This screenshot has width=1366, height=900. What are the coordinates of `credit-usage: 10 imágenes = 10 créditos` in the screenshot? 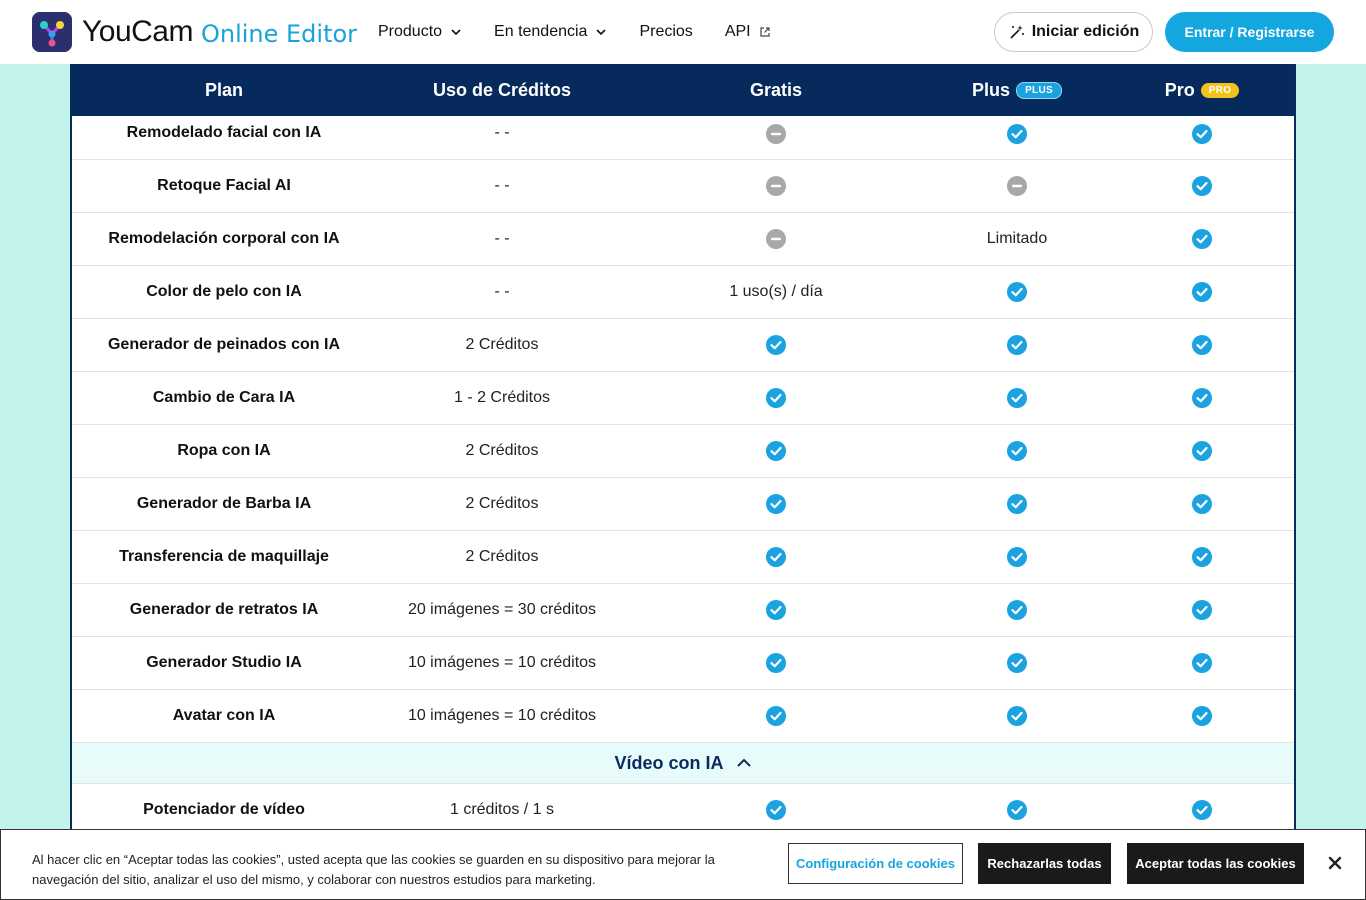 It's located at (502, 663).